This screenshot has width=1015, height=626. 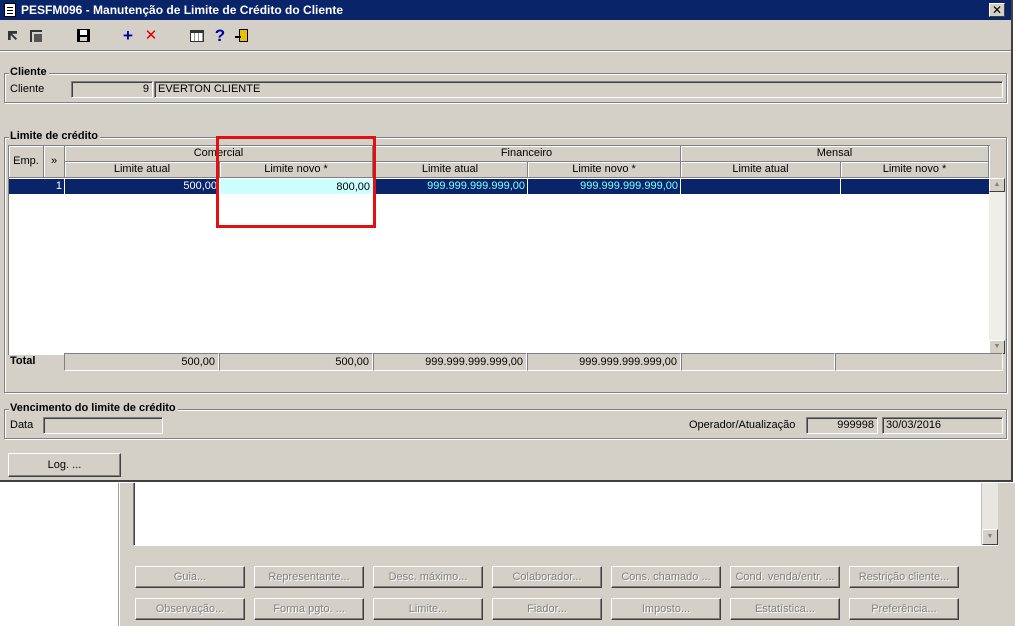 I want to click on scroll-up-icon: ▲, so click(x=997, y=185).